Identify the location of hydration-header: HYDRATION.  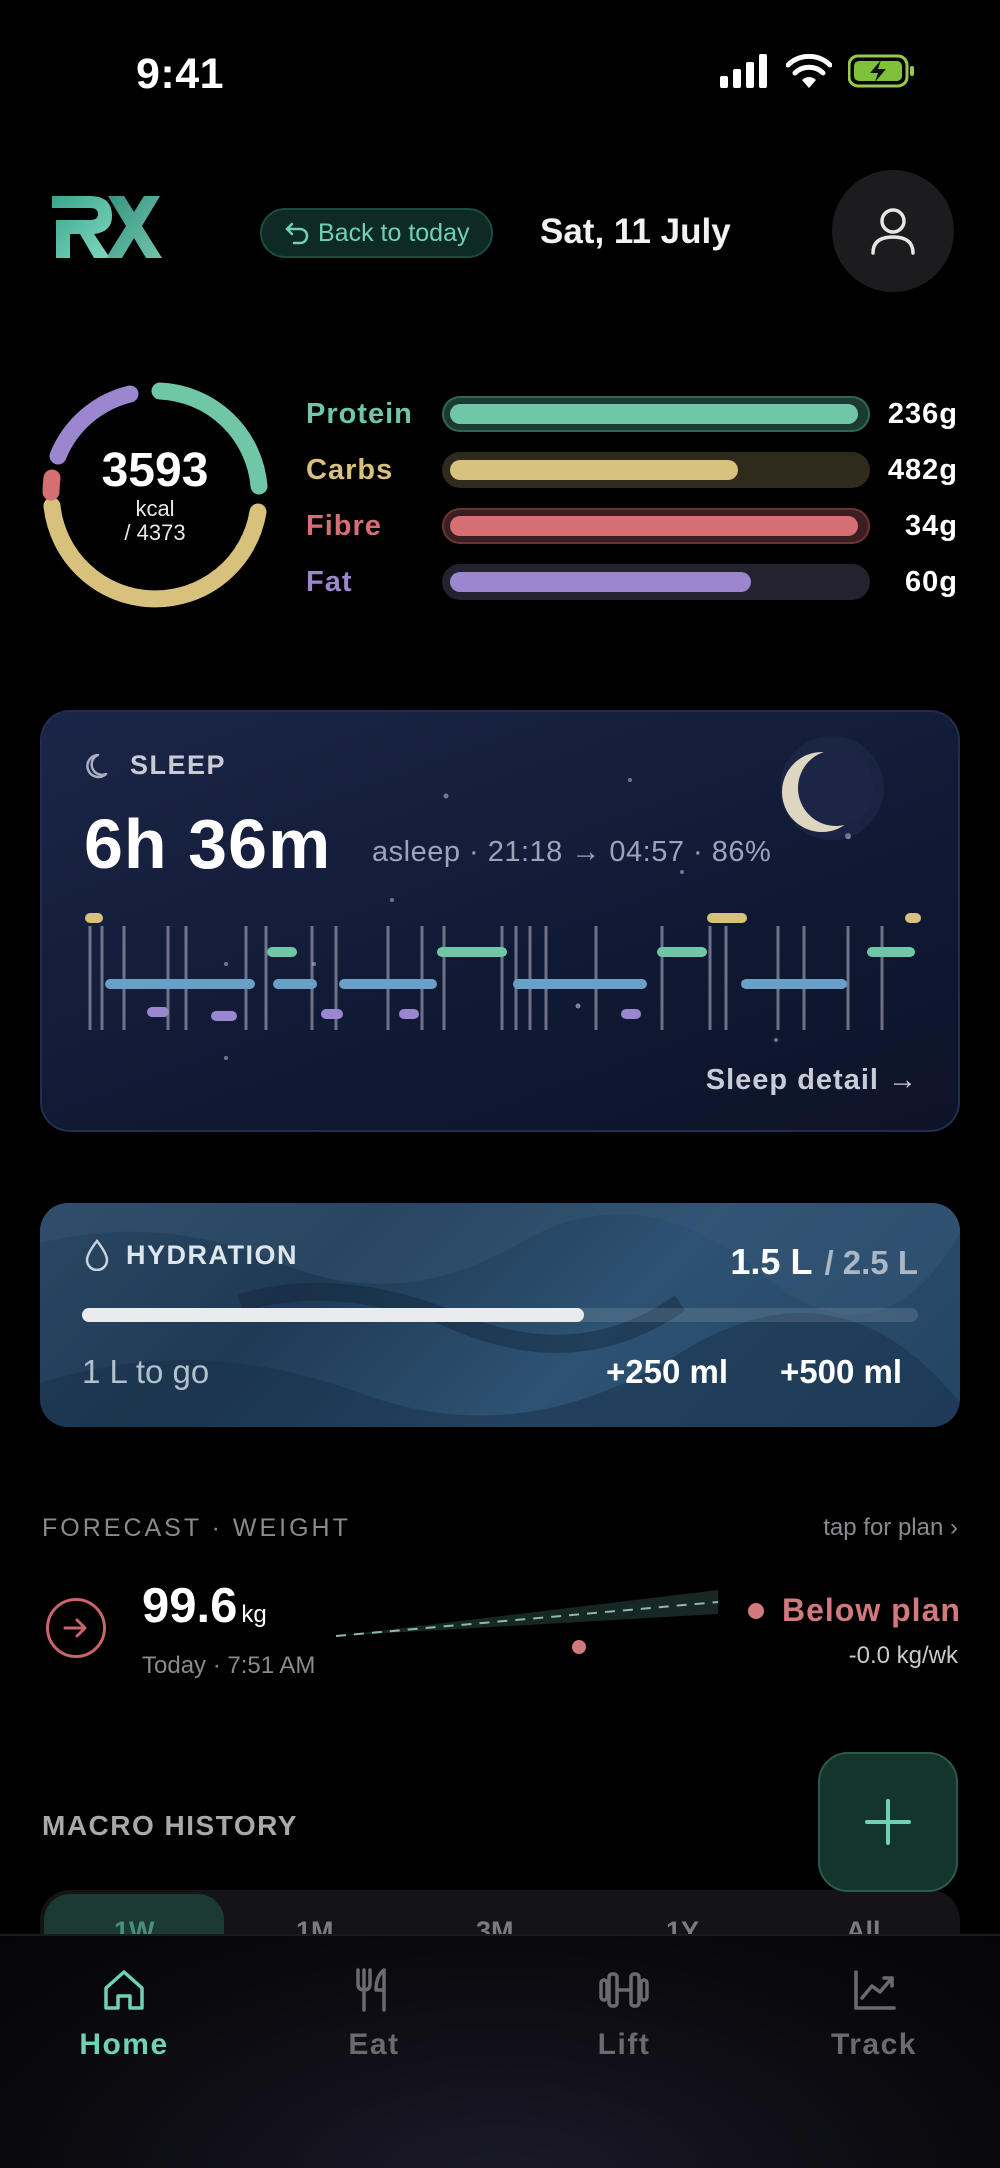
(191, 1255).